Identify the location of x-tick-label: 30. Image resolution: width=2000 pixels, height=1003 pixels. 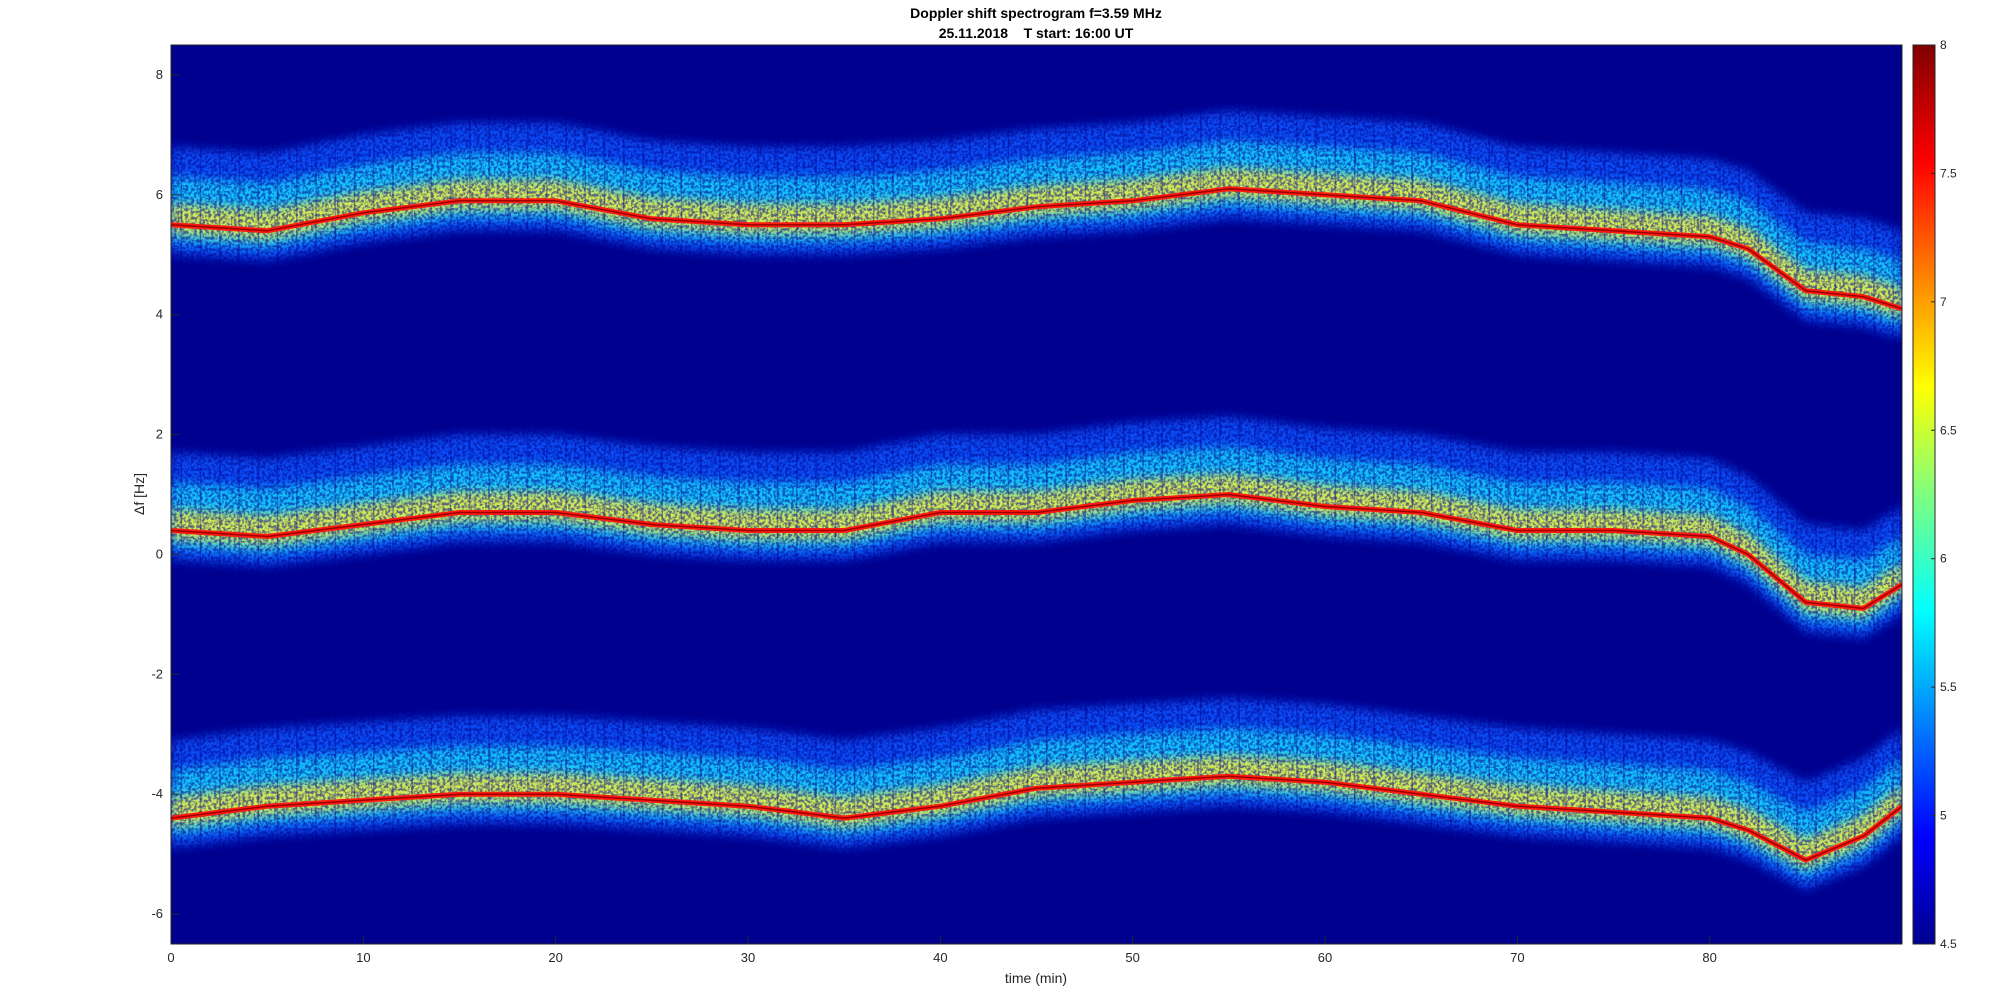
(748, 957).